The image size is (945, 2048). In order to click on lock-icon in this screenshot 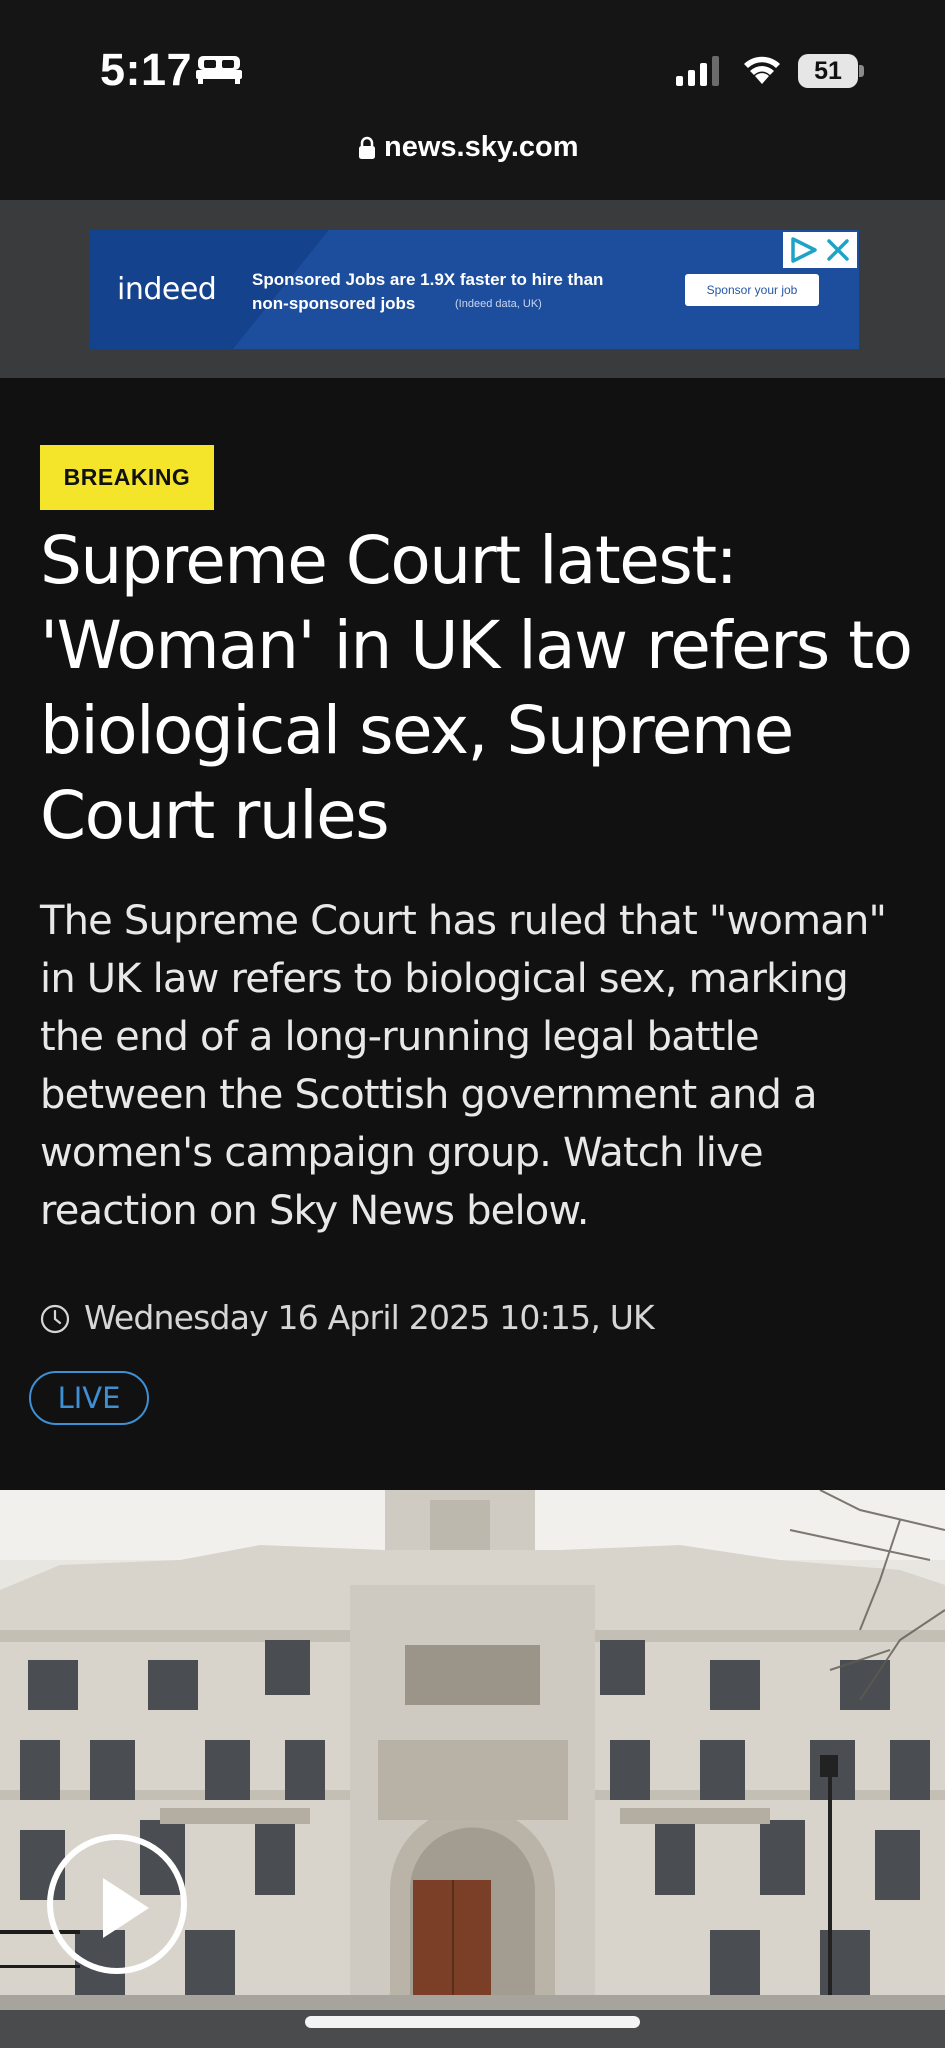, I will do `click(367, 147)`.